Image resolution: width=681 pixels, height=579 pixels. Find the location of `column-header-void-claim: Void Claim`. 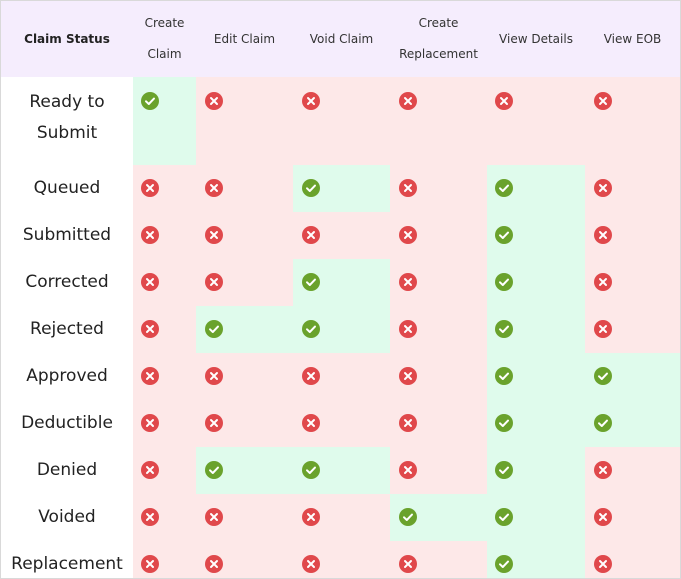

column-header-void-claim: Void Claim is located at coordinates (341, 39).